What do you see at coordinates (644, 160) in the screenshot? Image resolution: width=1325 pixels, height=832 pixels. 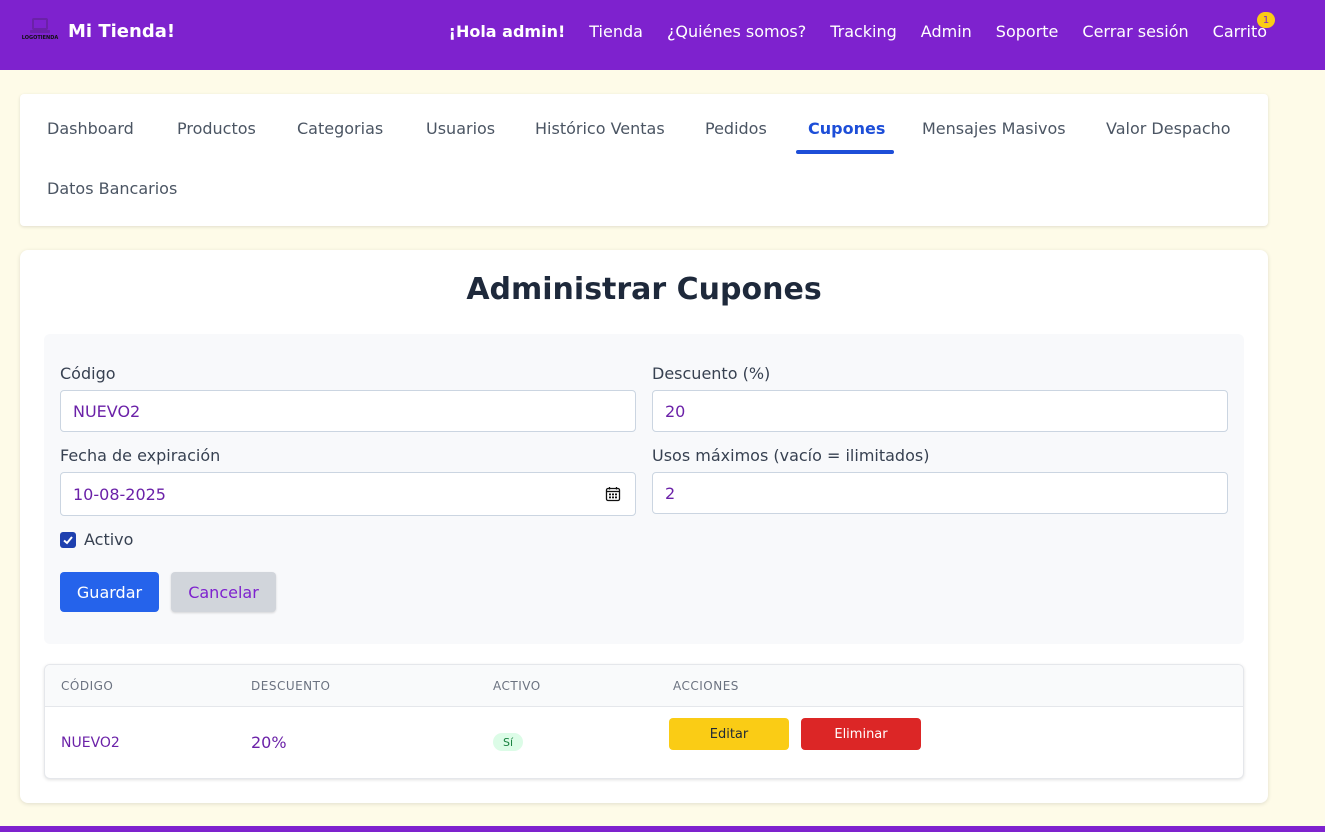 I see `admin-tabs-card` at bounding box center [644, 160].